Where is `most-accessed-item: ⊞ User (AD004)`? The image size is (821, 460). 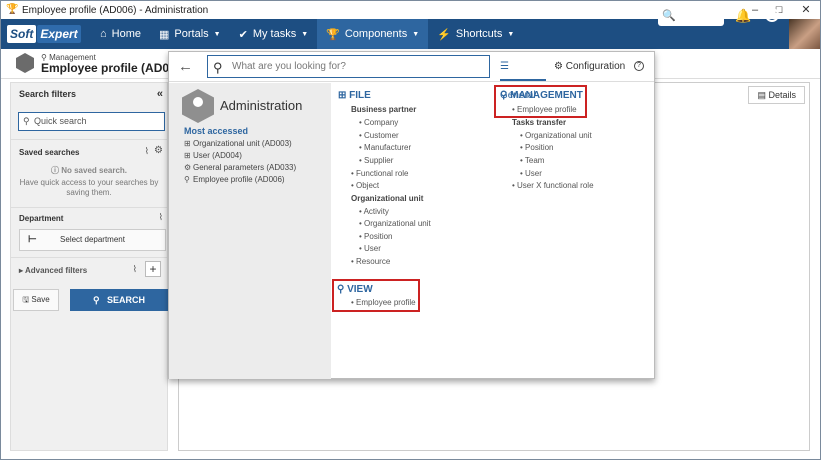 most-accessed-item: ⊞ User (AD004) is located at coordinates (213, 155).